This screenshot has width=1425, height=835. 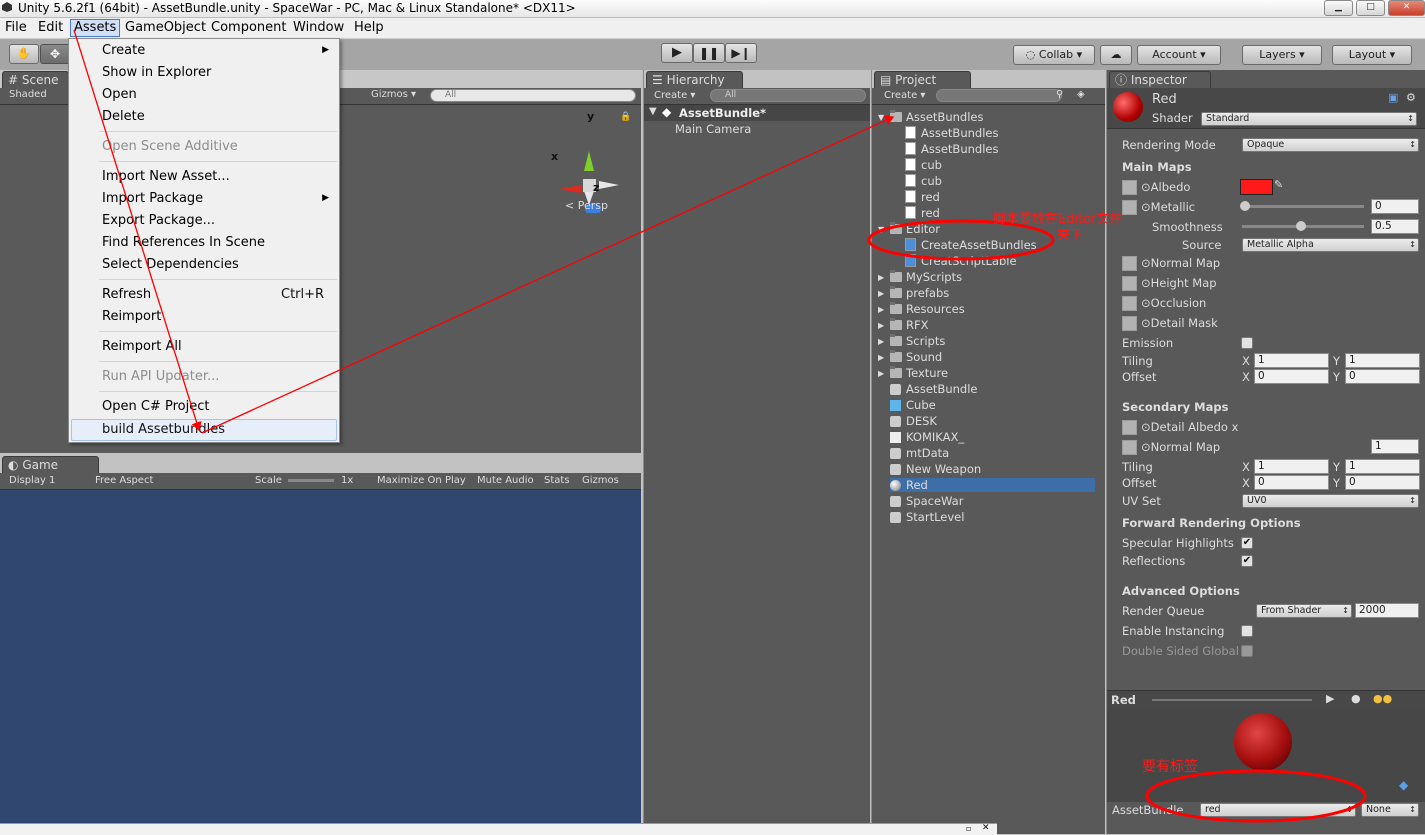 I want to click on enable-instancing-checkbox, so click(x=1247, y=631).